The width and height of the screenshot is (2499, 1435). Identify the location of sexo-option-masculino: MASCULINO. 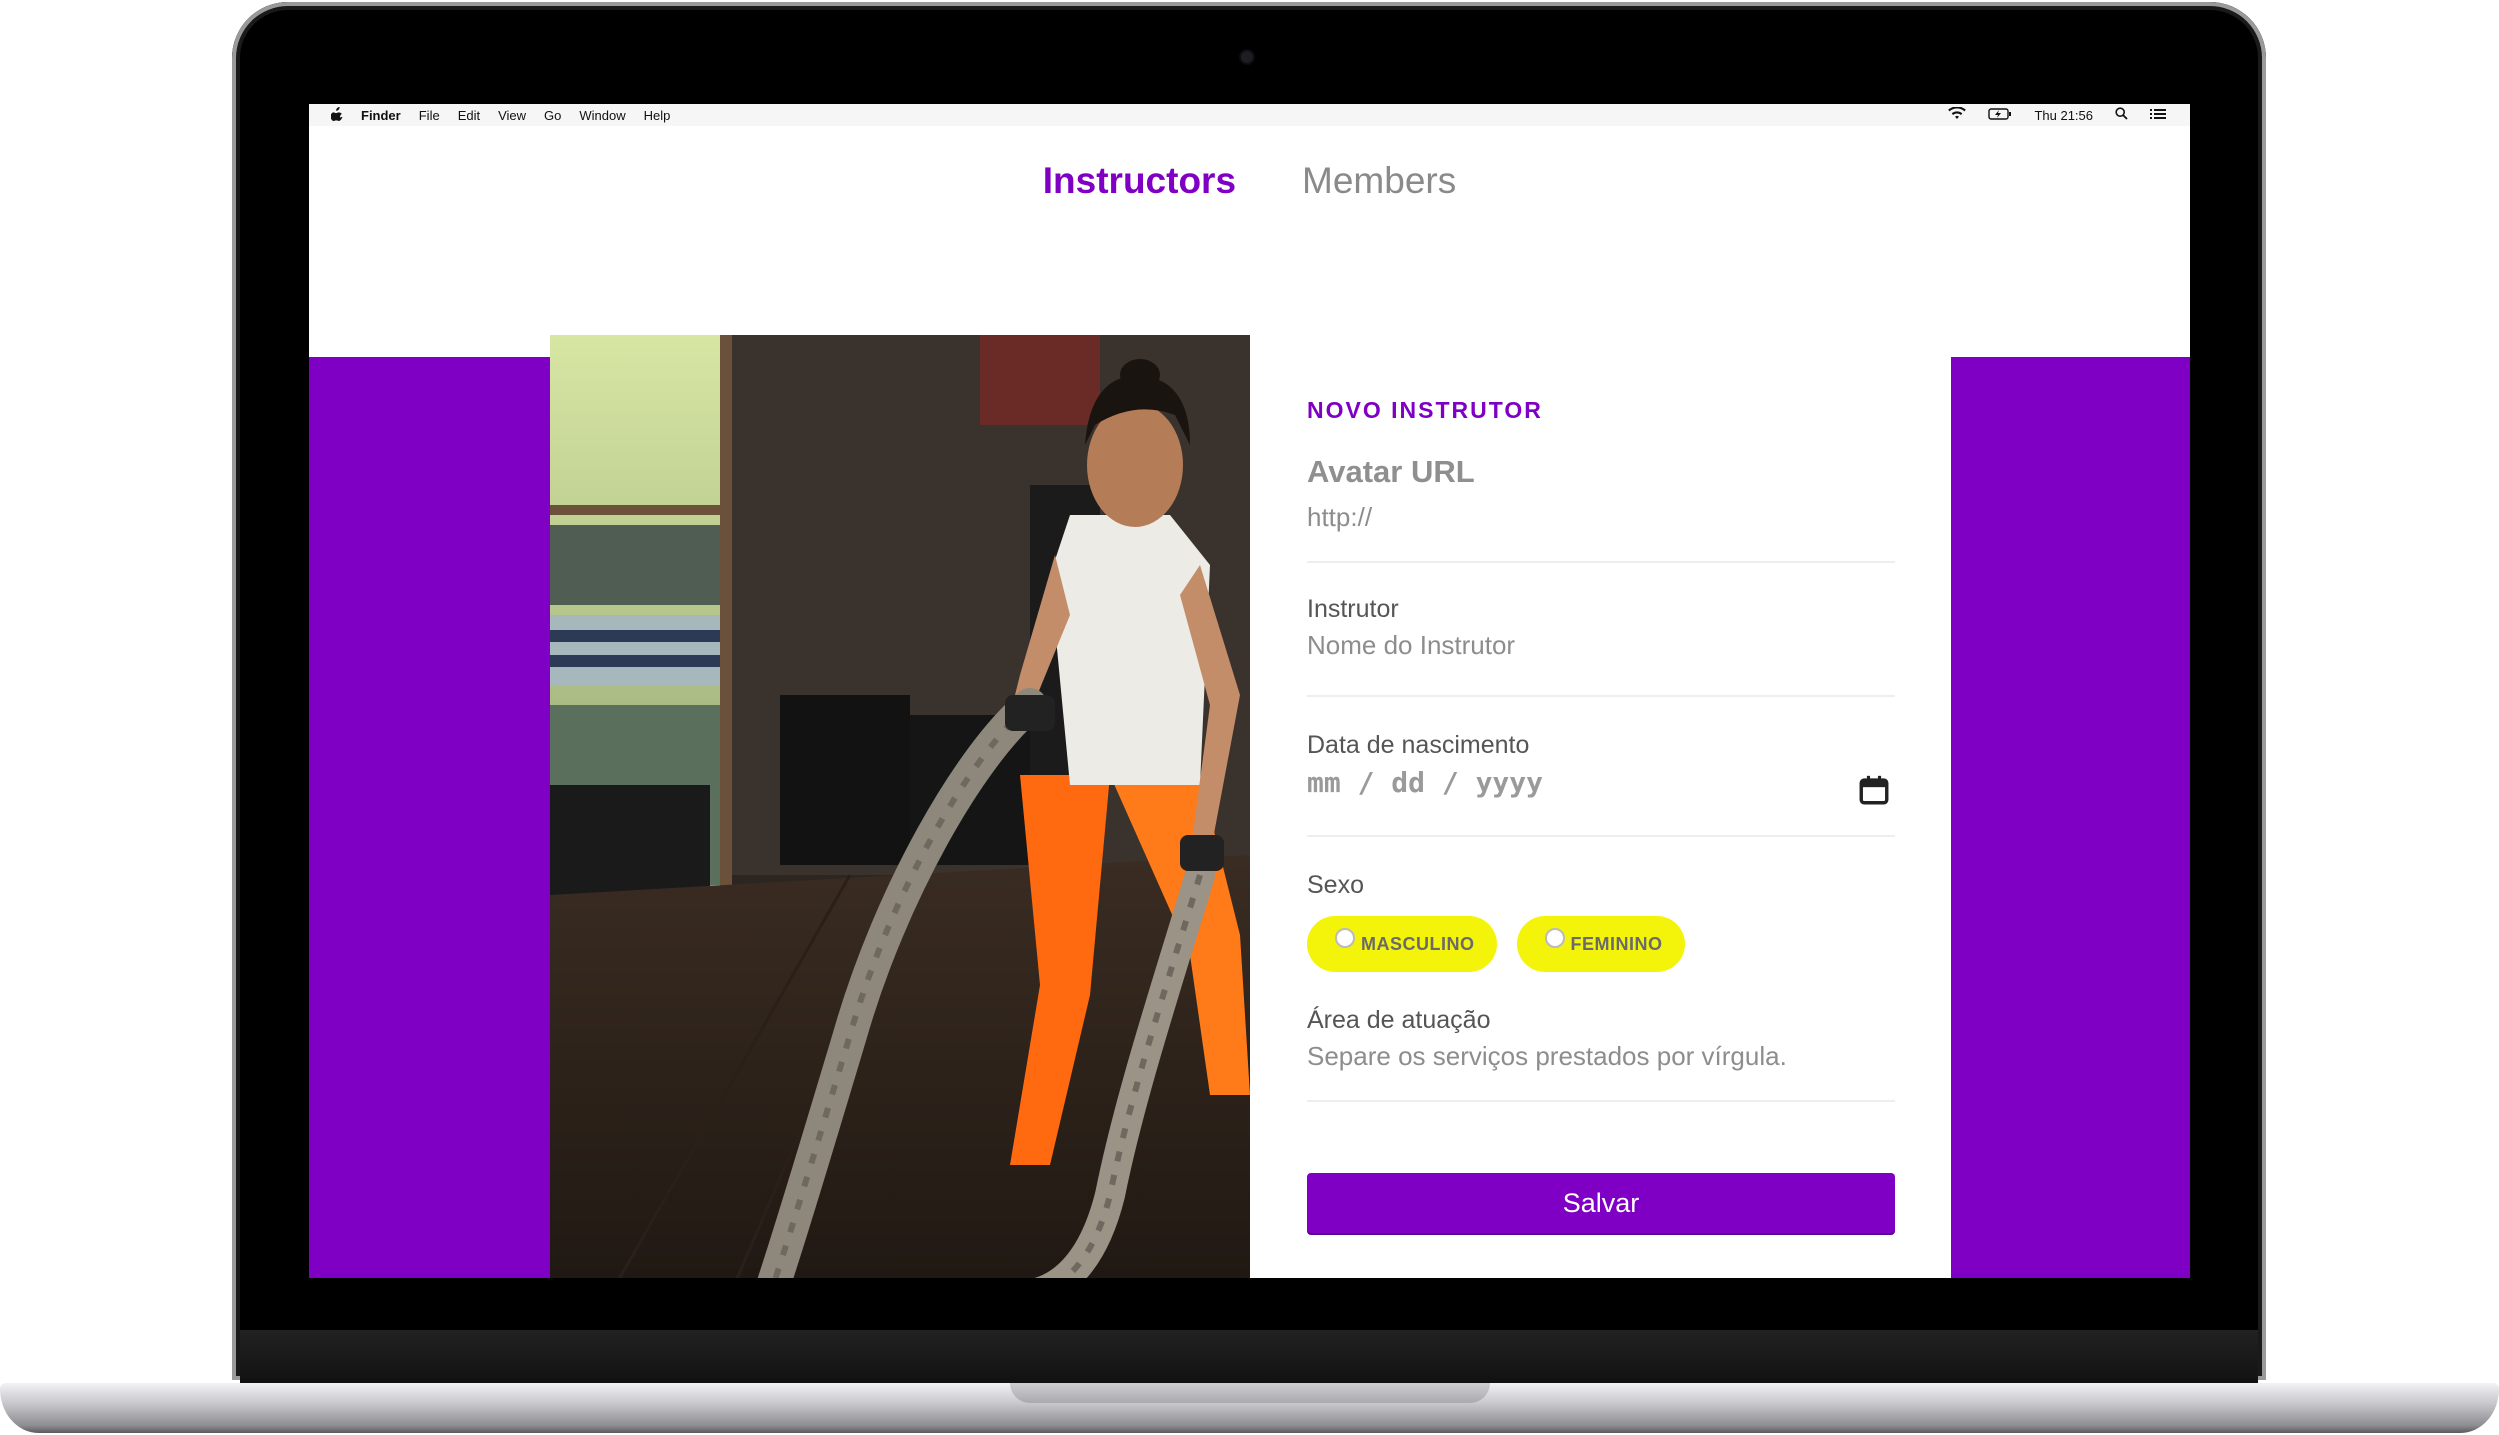
(1402, 944).